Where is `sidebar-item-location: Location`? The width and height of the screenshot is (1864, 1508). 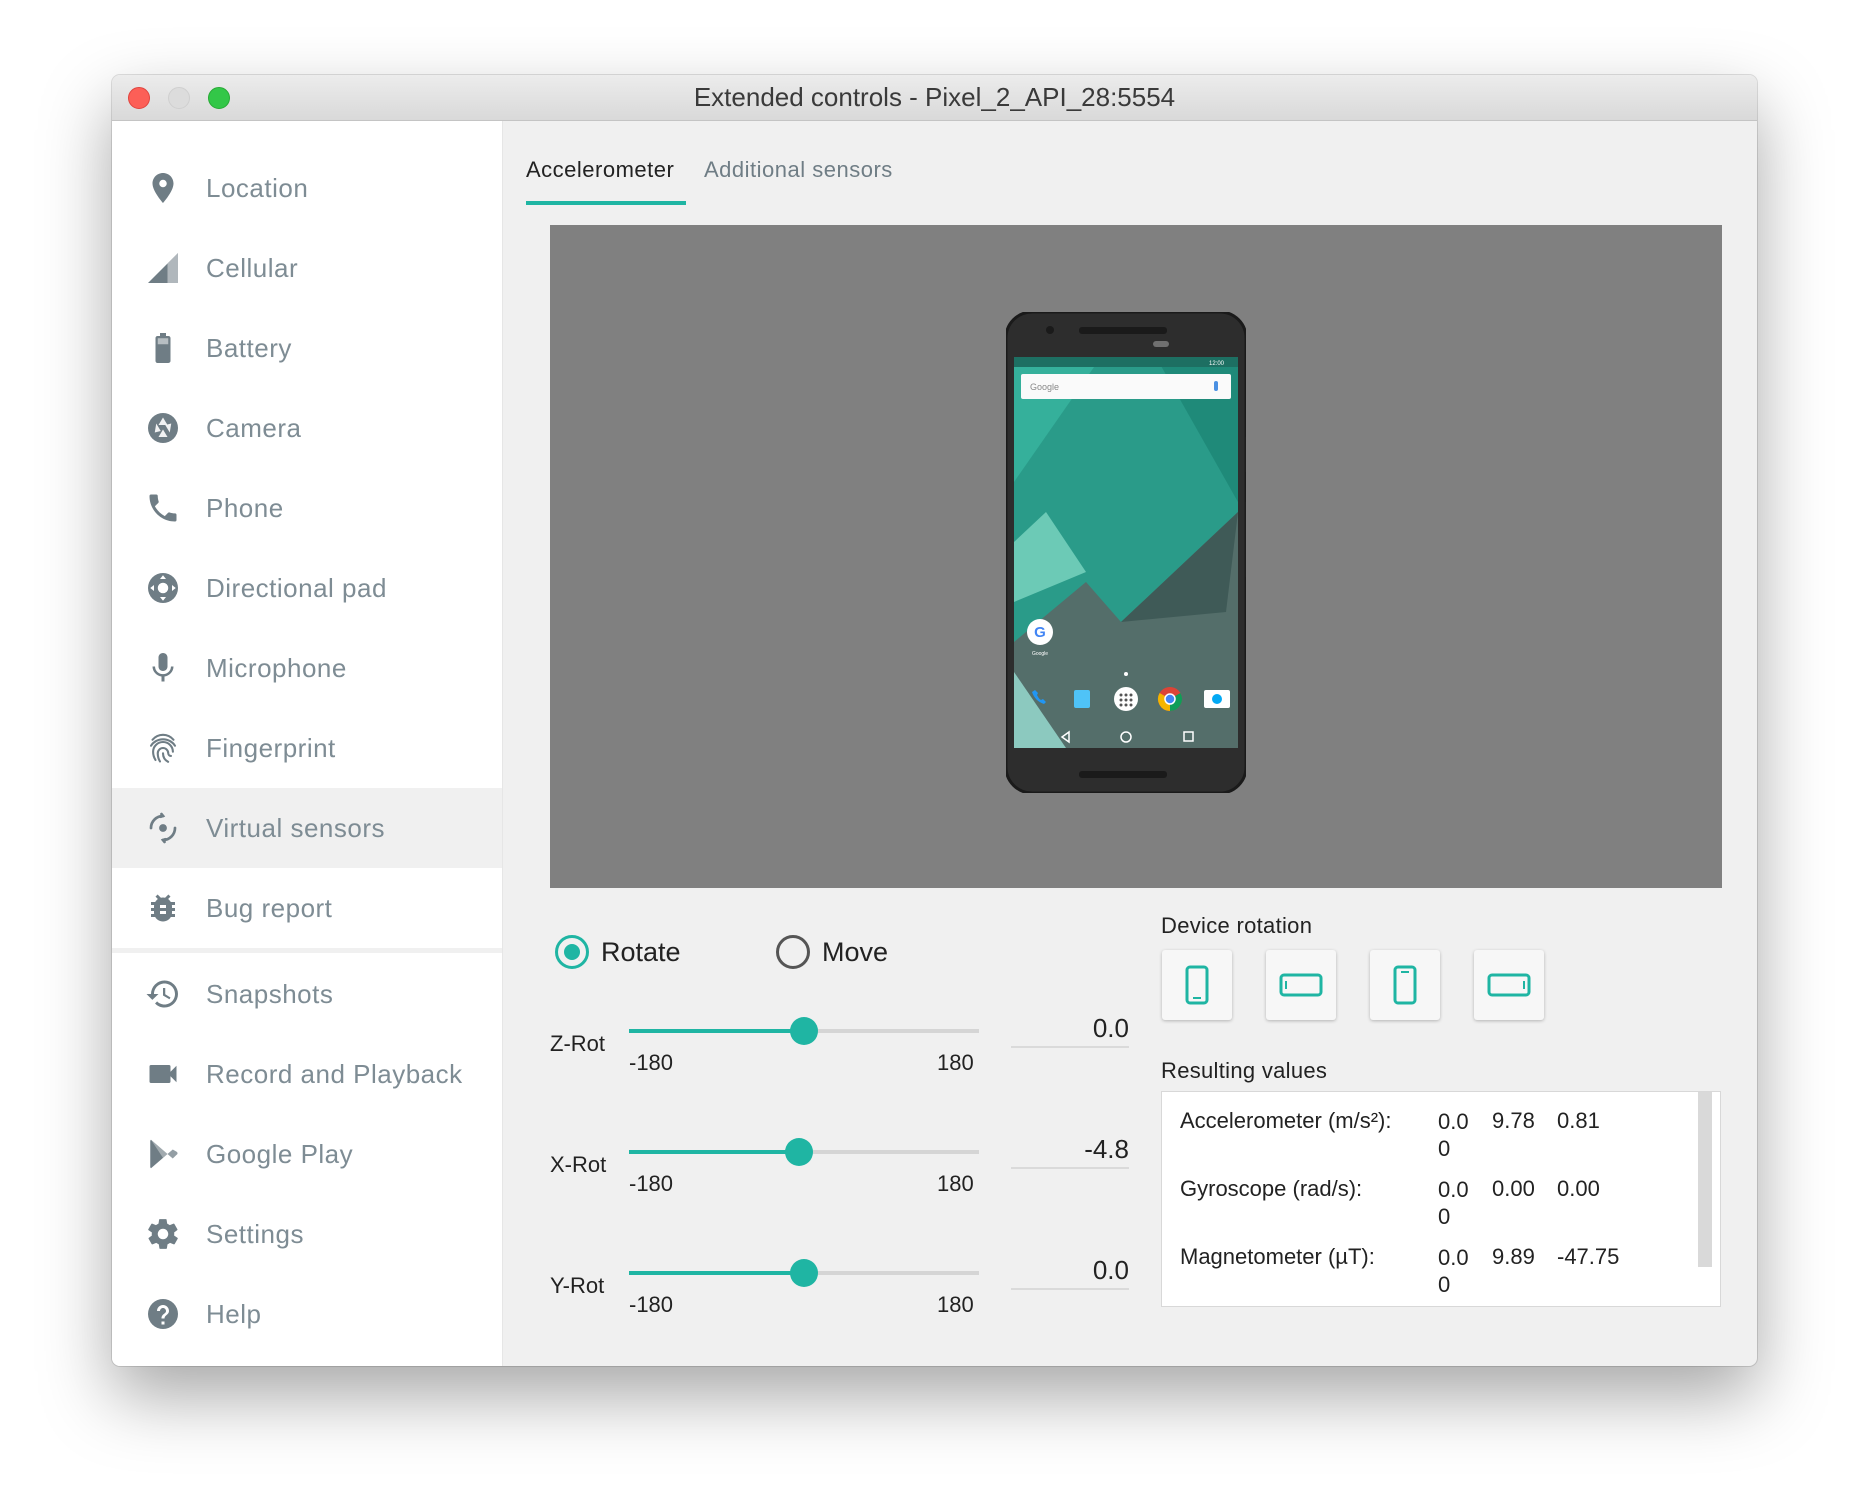
sidebar-item-location: Location is located at coordinates (307, 188).